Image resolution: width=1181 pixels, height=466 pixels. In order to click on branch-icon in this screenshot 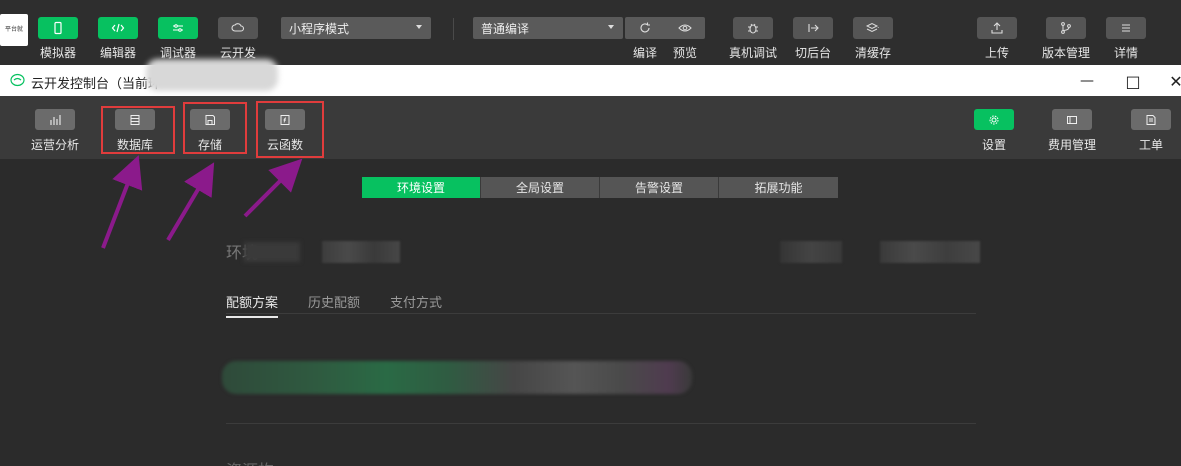, I will do `click(1066, 28)`.